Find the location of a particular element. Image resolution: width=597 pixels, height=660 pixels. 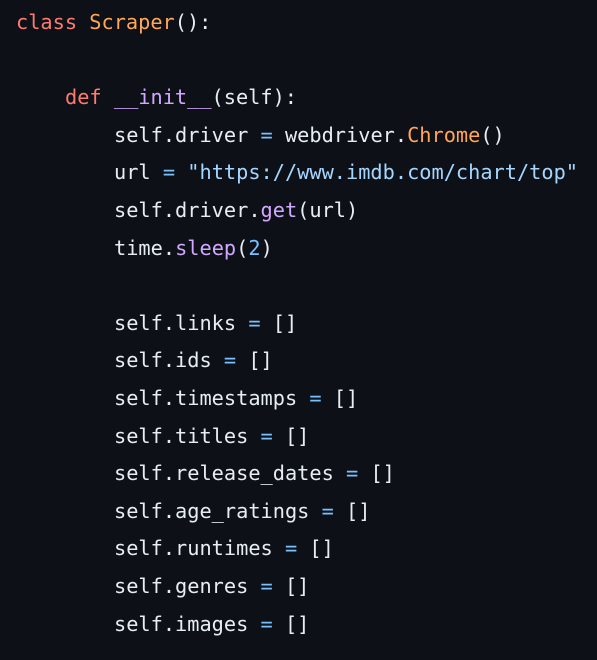

identifier: time. is located at coordinates (145, 247).